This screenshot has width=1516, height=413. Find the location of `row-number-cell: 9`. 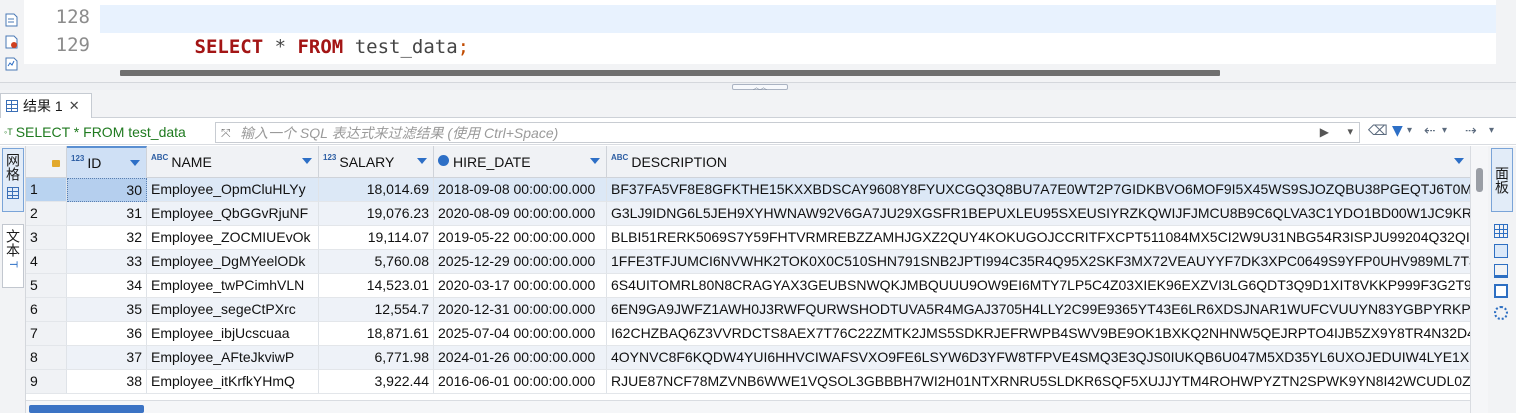

row-number-cell: 9 is located at coordinates (46, 382).